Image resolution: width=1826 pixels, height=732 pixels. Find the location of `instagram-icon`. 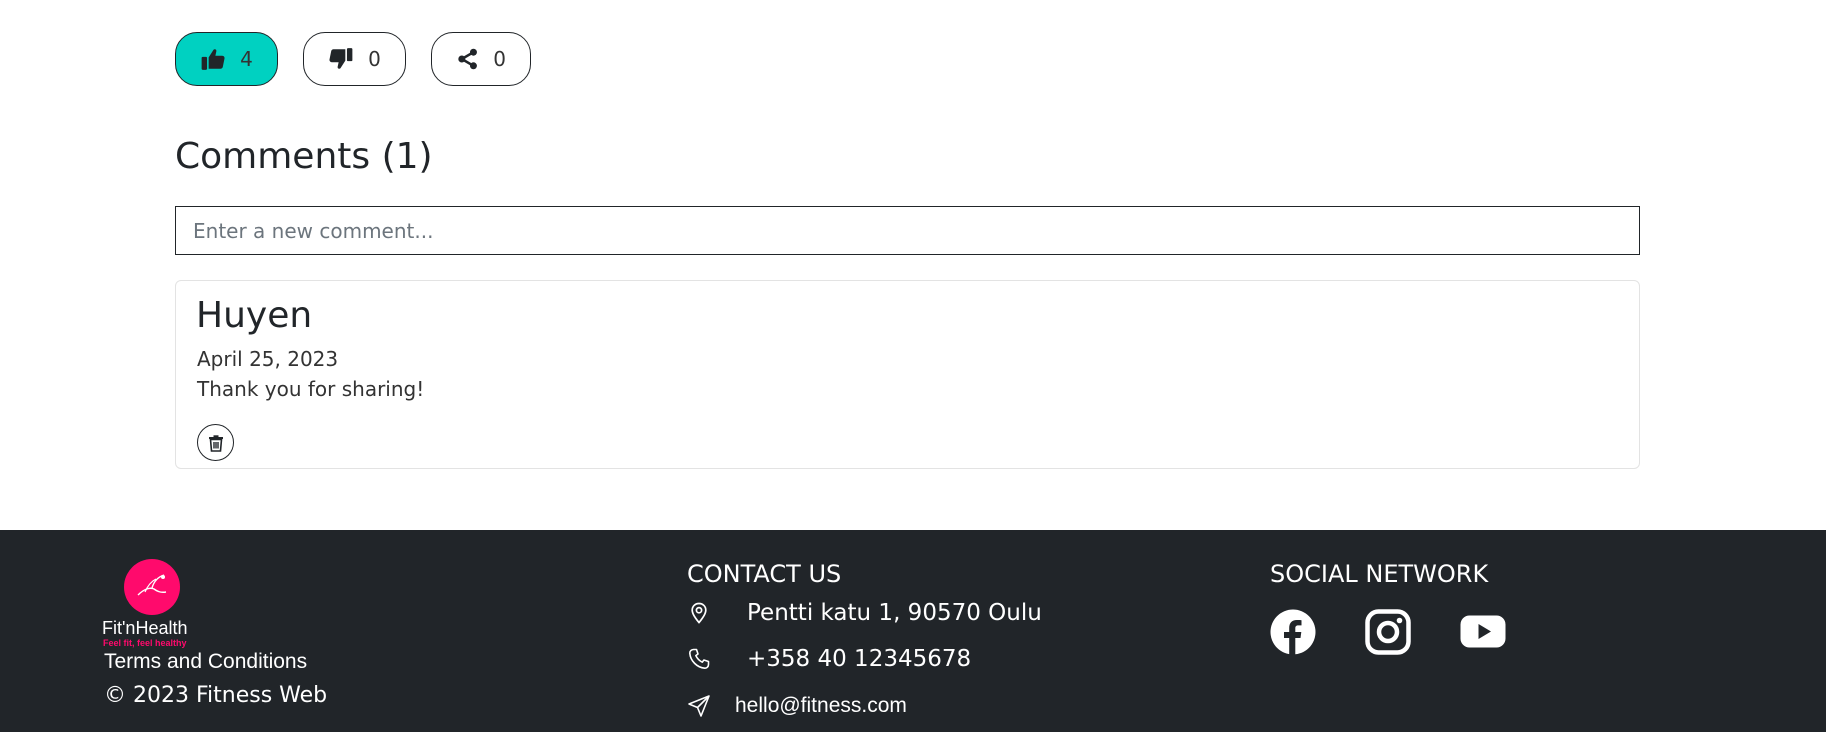

instagram-icon is located at coordinates (1388, 632).